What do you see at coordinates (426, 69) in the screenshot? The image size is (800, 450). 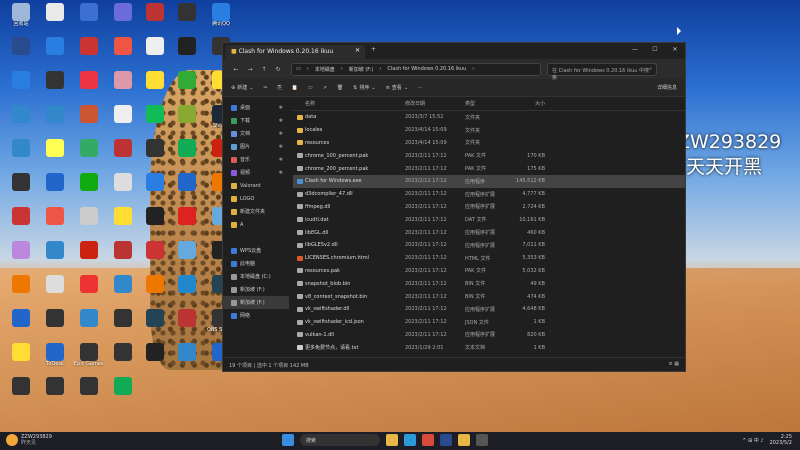 I see `breadcrumb-item: Clash for Windows 0.20.16 ikuu` at bounding box center [426, 69].